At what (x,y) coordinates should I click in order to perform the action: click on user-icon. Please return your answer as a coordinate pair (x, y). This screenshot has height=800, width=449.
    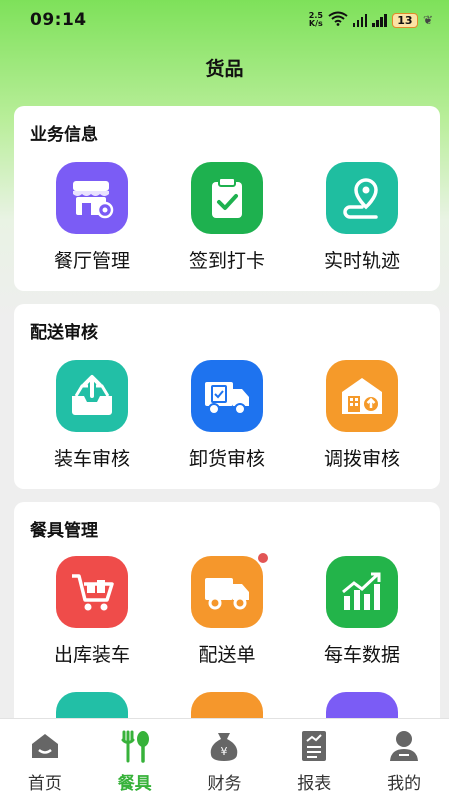
    Looking at the image, I should click on (404, 746).